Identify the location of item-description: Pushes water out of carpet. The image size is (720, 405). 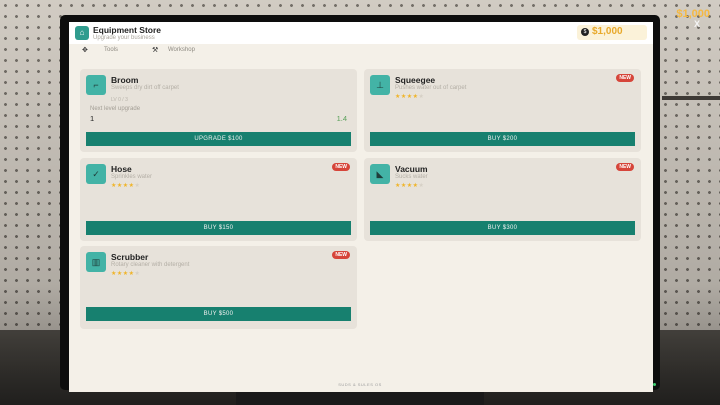
(431, 88).